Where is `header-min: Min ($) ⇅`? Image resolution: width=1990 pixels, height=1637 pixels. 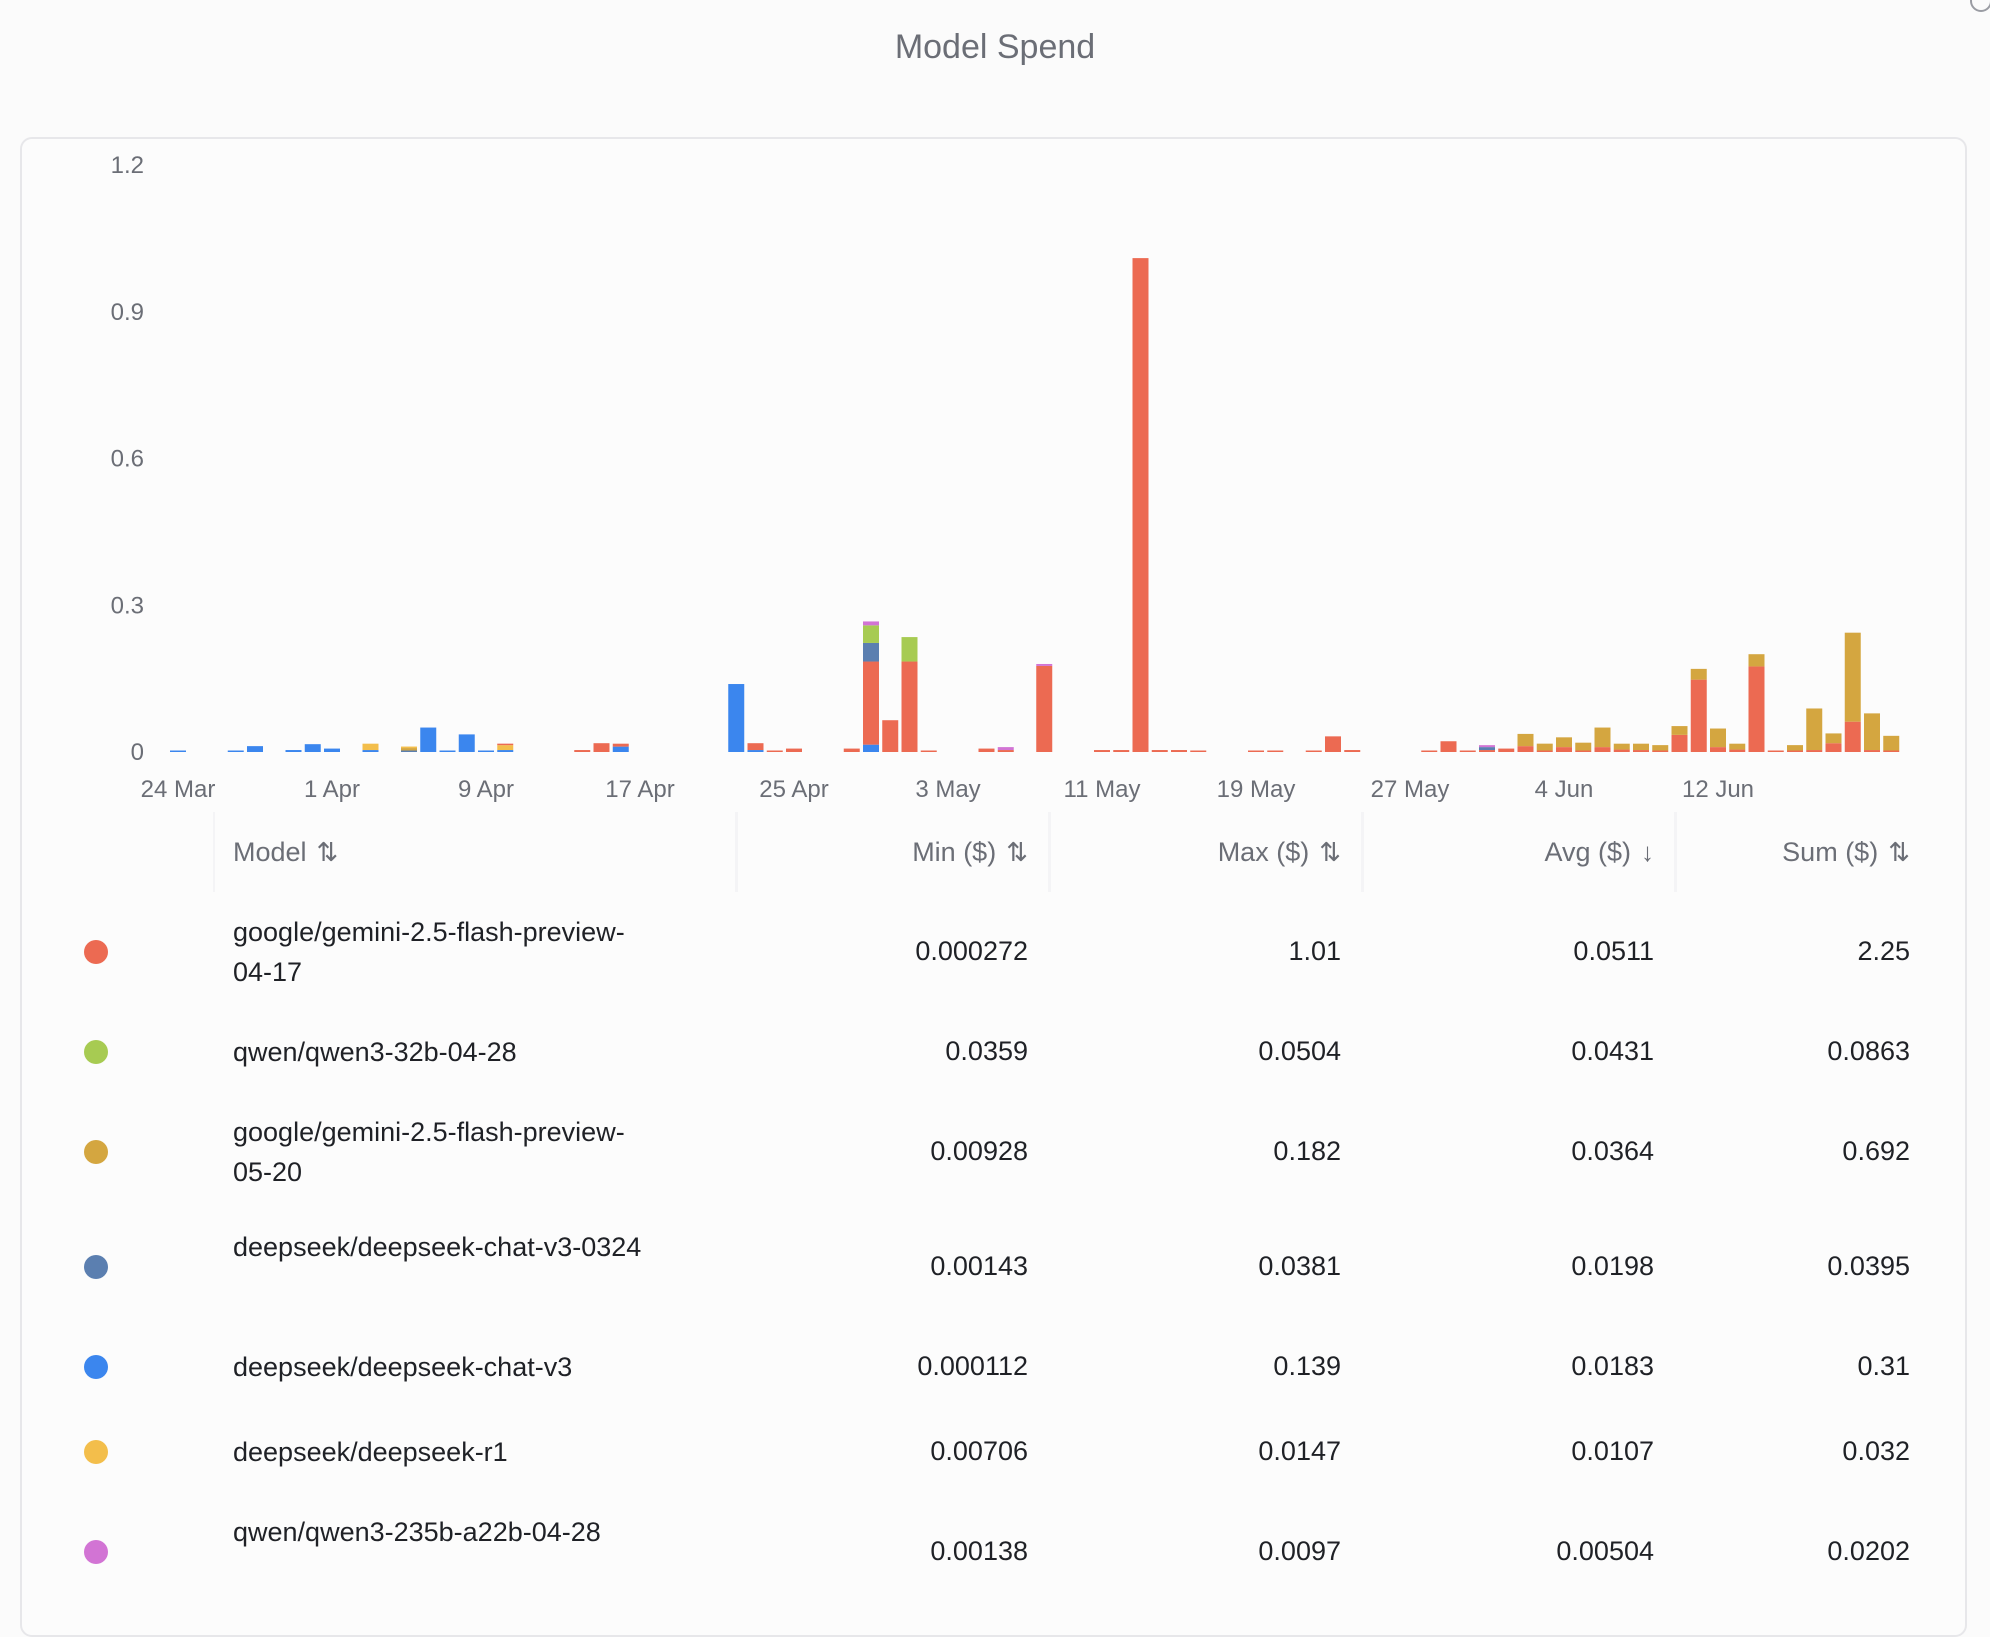
header-min: Min ($) ⇅ is located at coordinates (893, 852).